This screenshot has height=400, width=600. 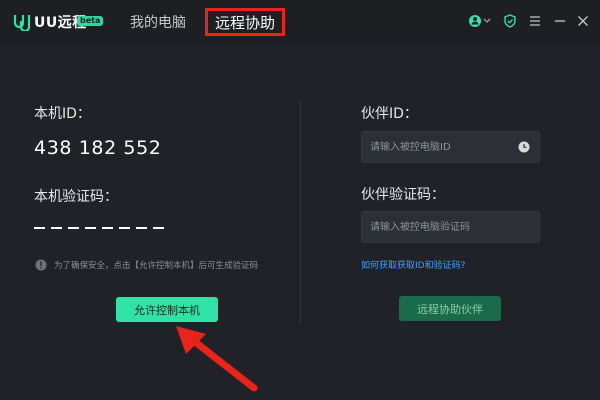 I want to click on tab-remote-assist: 远程协助, so click(x=245, y=22).